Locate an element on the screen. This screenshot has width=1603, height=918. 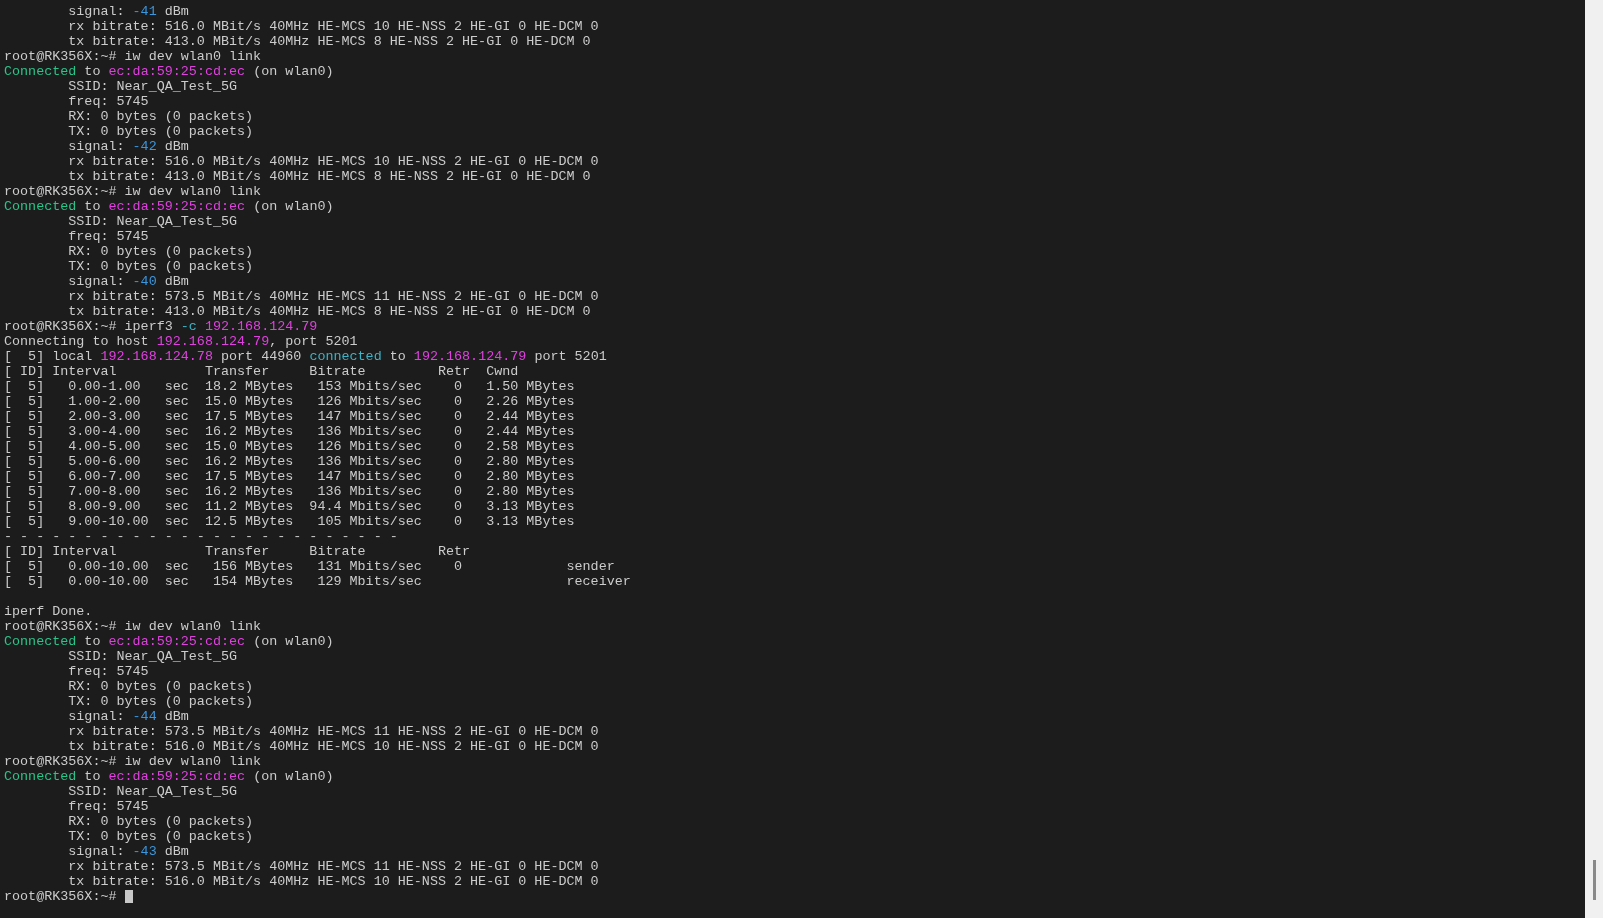
terminal-line: iperf Done. is located at coordinates (48, 611).